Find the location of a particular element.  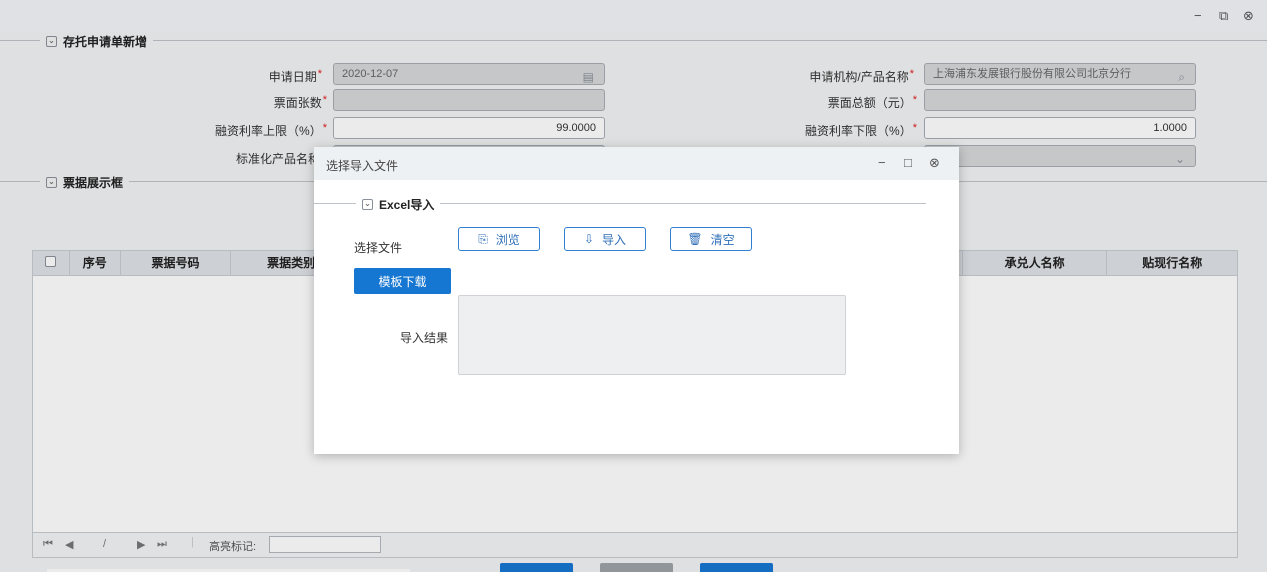

trash-icon: 🗑 is located at coordinates (695, 239).